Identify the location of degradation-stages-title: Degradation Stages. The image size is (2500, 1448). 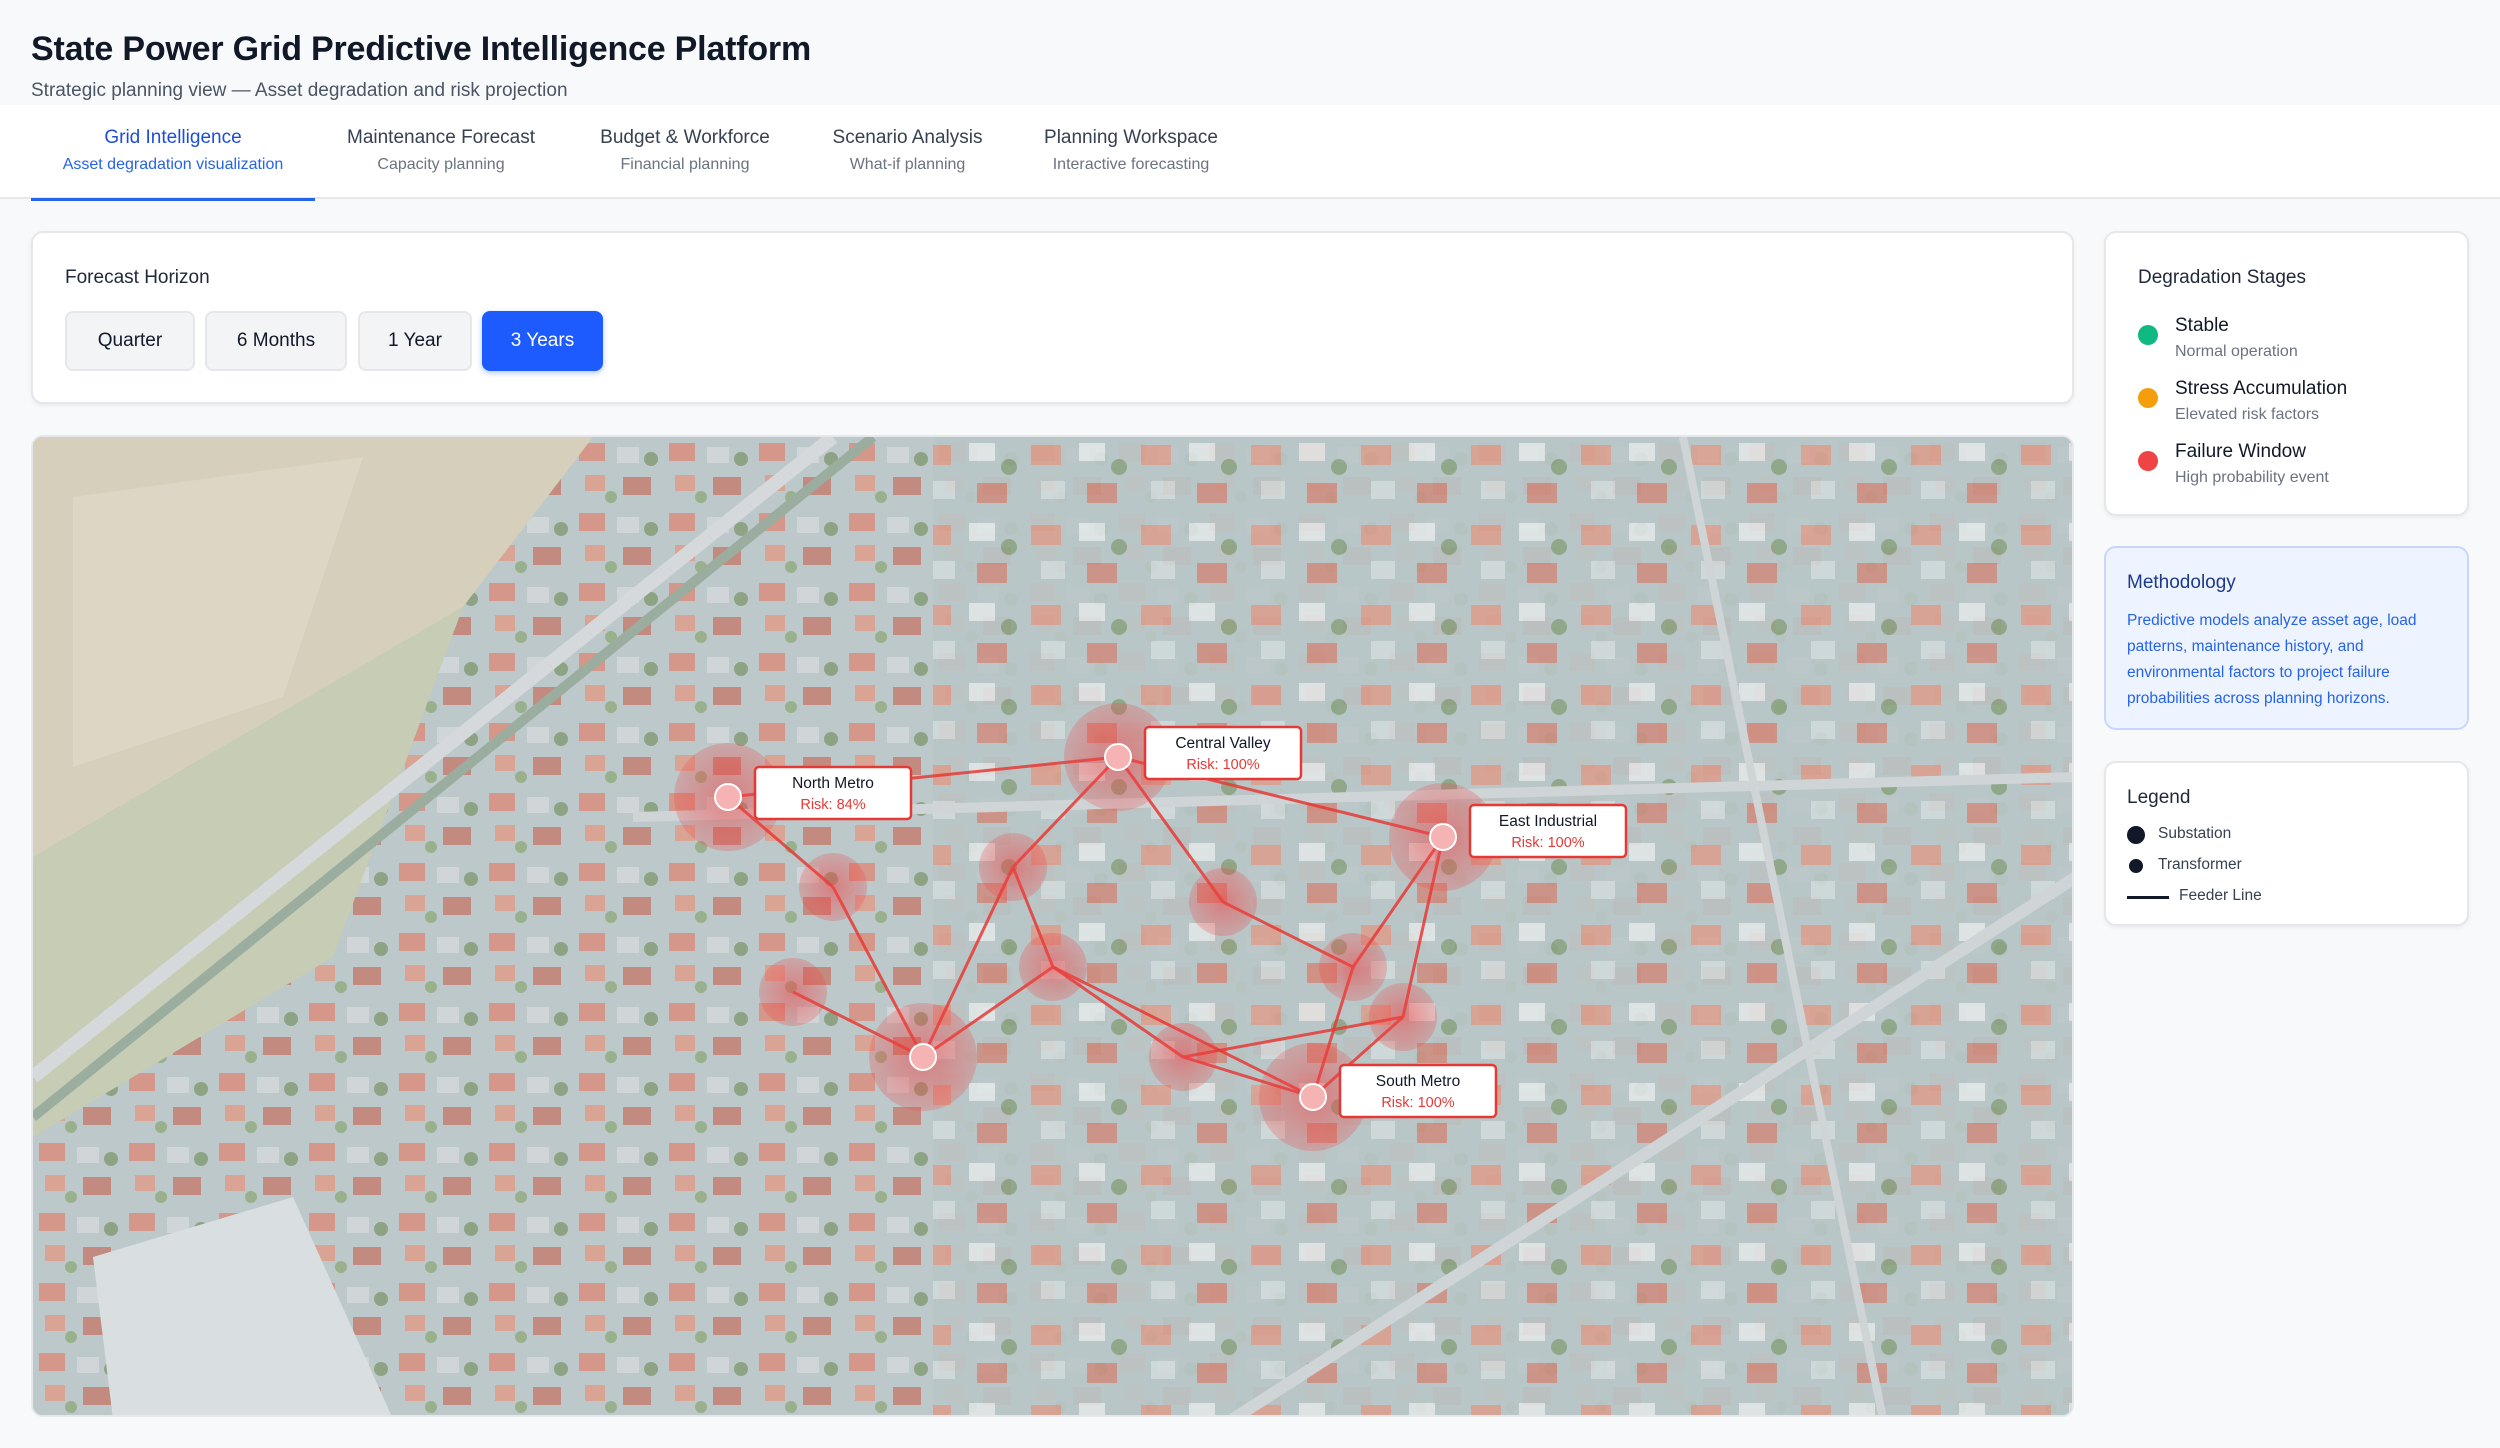
(2222, 277).